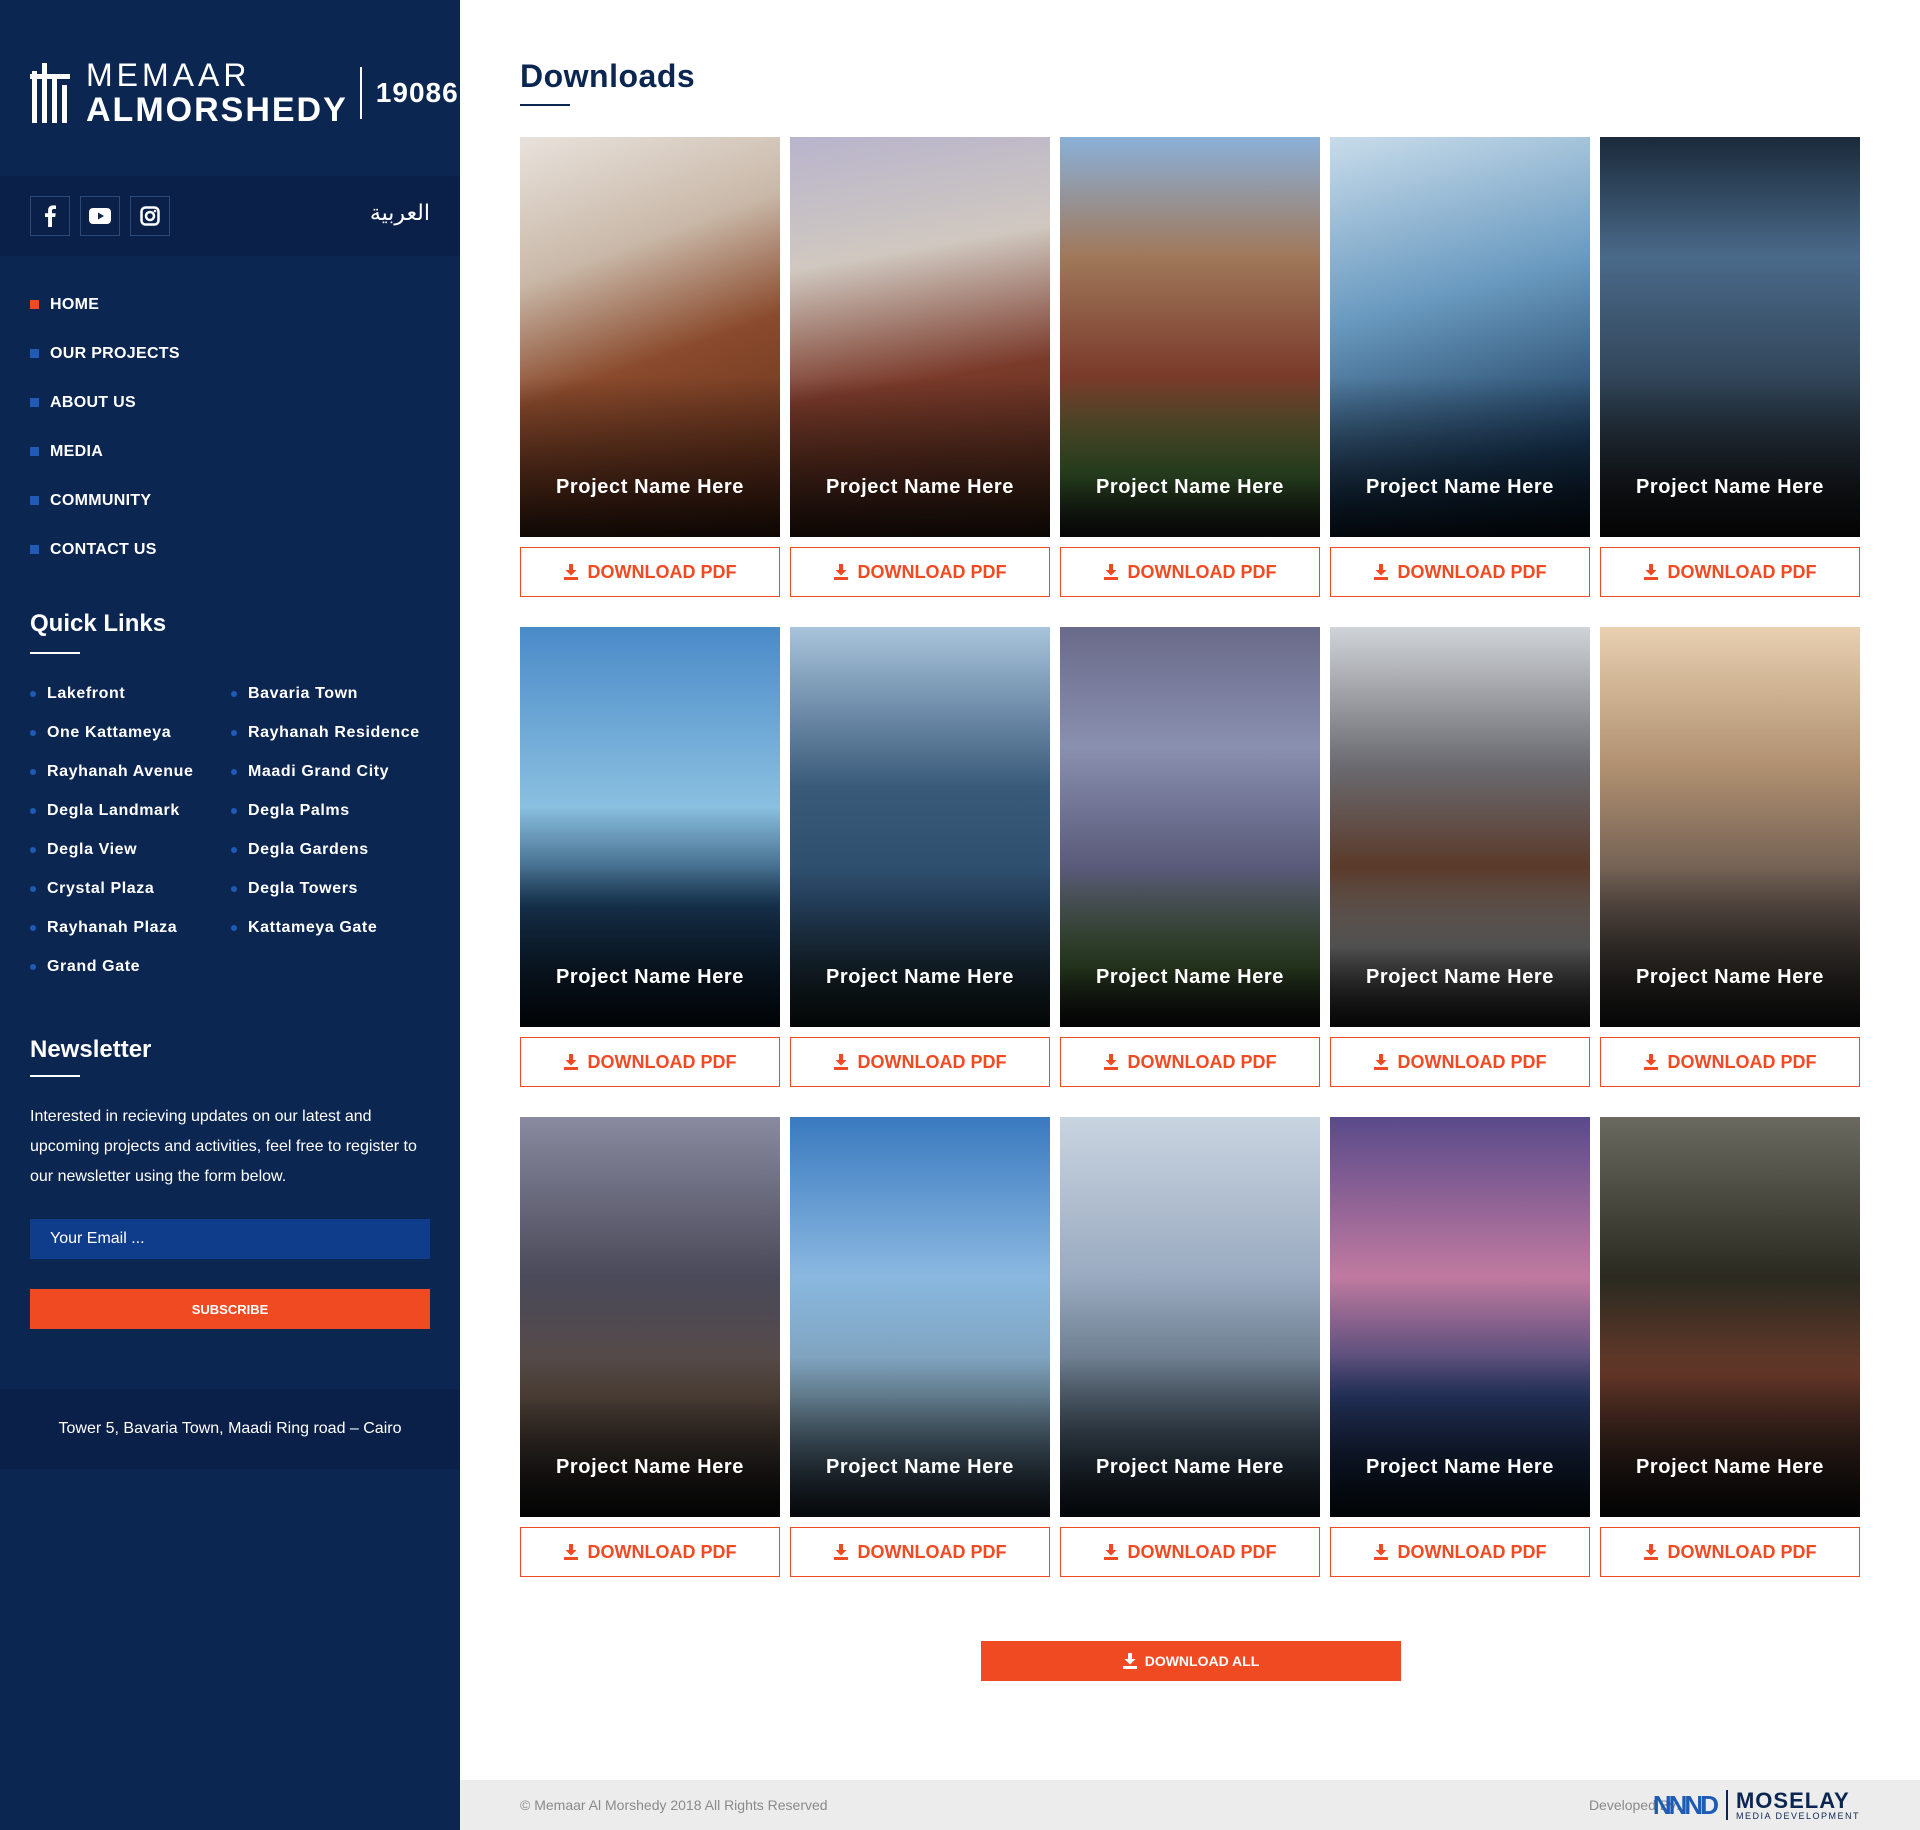 This screenshot has width=1920, height=1830. I want to click on language-switch-link: العربية, so click(400, 213).